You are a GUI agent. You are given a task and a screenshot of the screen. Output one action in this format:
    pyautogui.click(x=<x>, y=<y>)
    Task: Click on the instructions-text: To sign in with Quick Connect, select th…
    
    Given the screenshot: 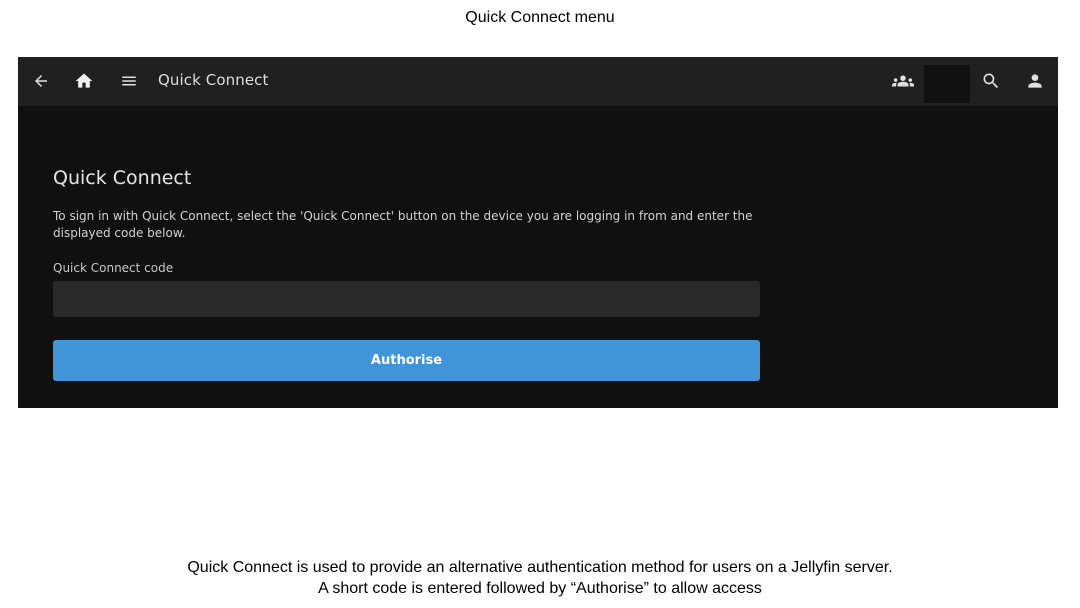 What is the action you would take?
    pyautogui.click(x=403, y=224)
    